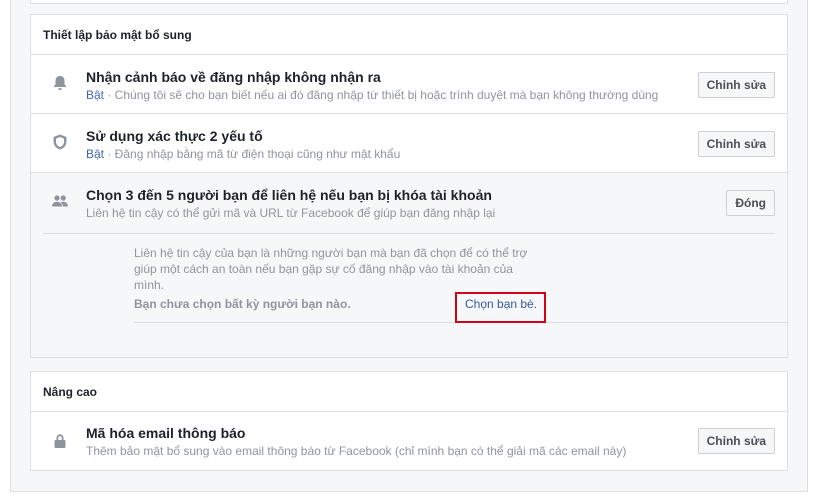 Image resolution: width=818 pixels, height=498 pixels. I want to click on encrypted-email-title: Mã hóa email thông báo, so click(166, 433).